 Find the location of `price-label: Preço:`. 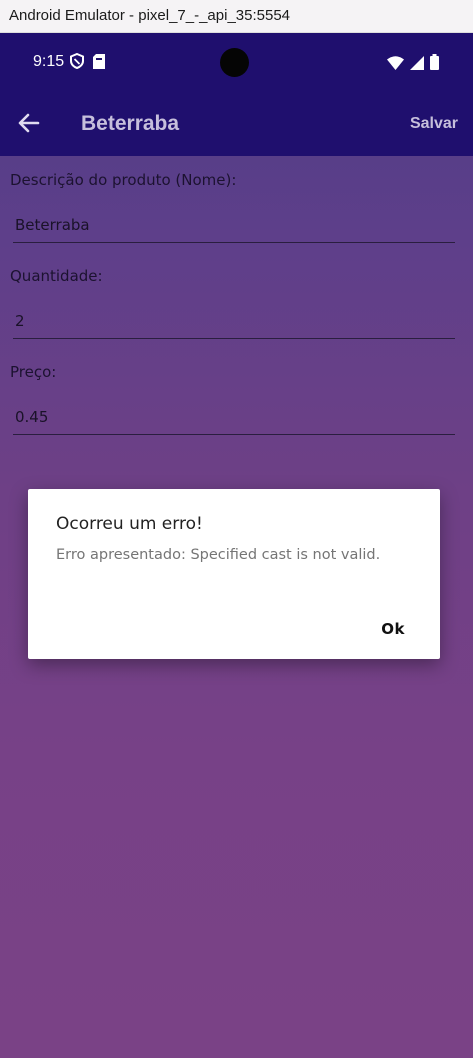

price-label: Preço: is located at coordinates (33, 372).